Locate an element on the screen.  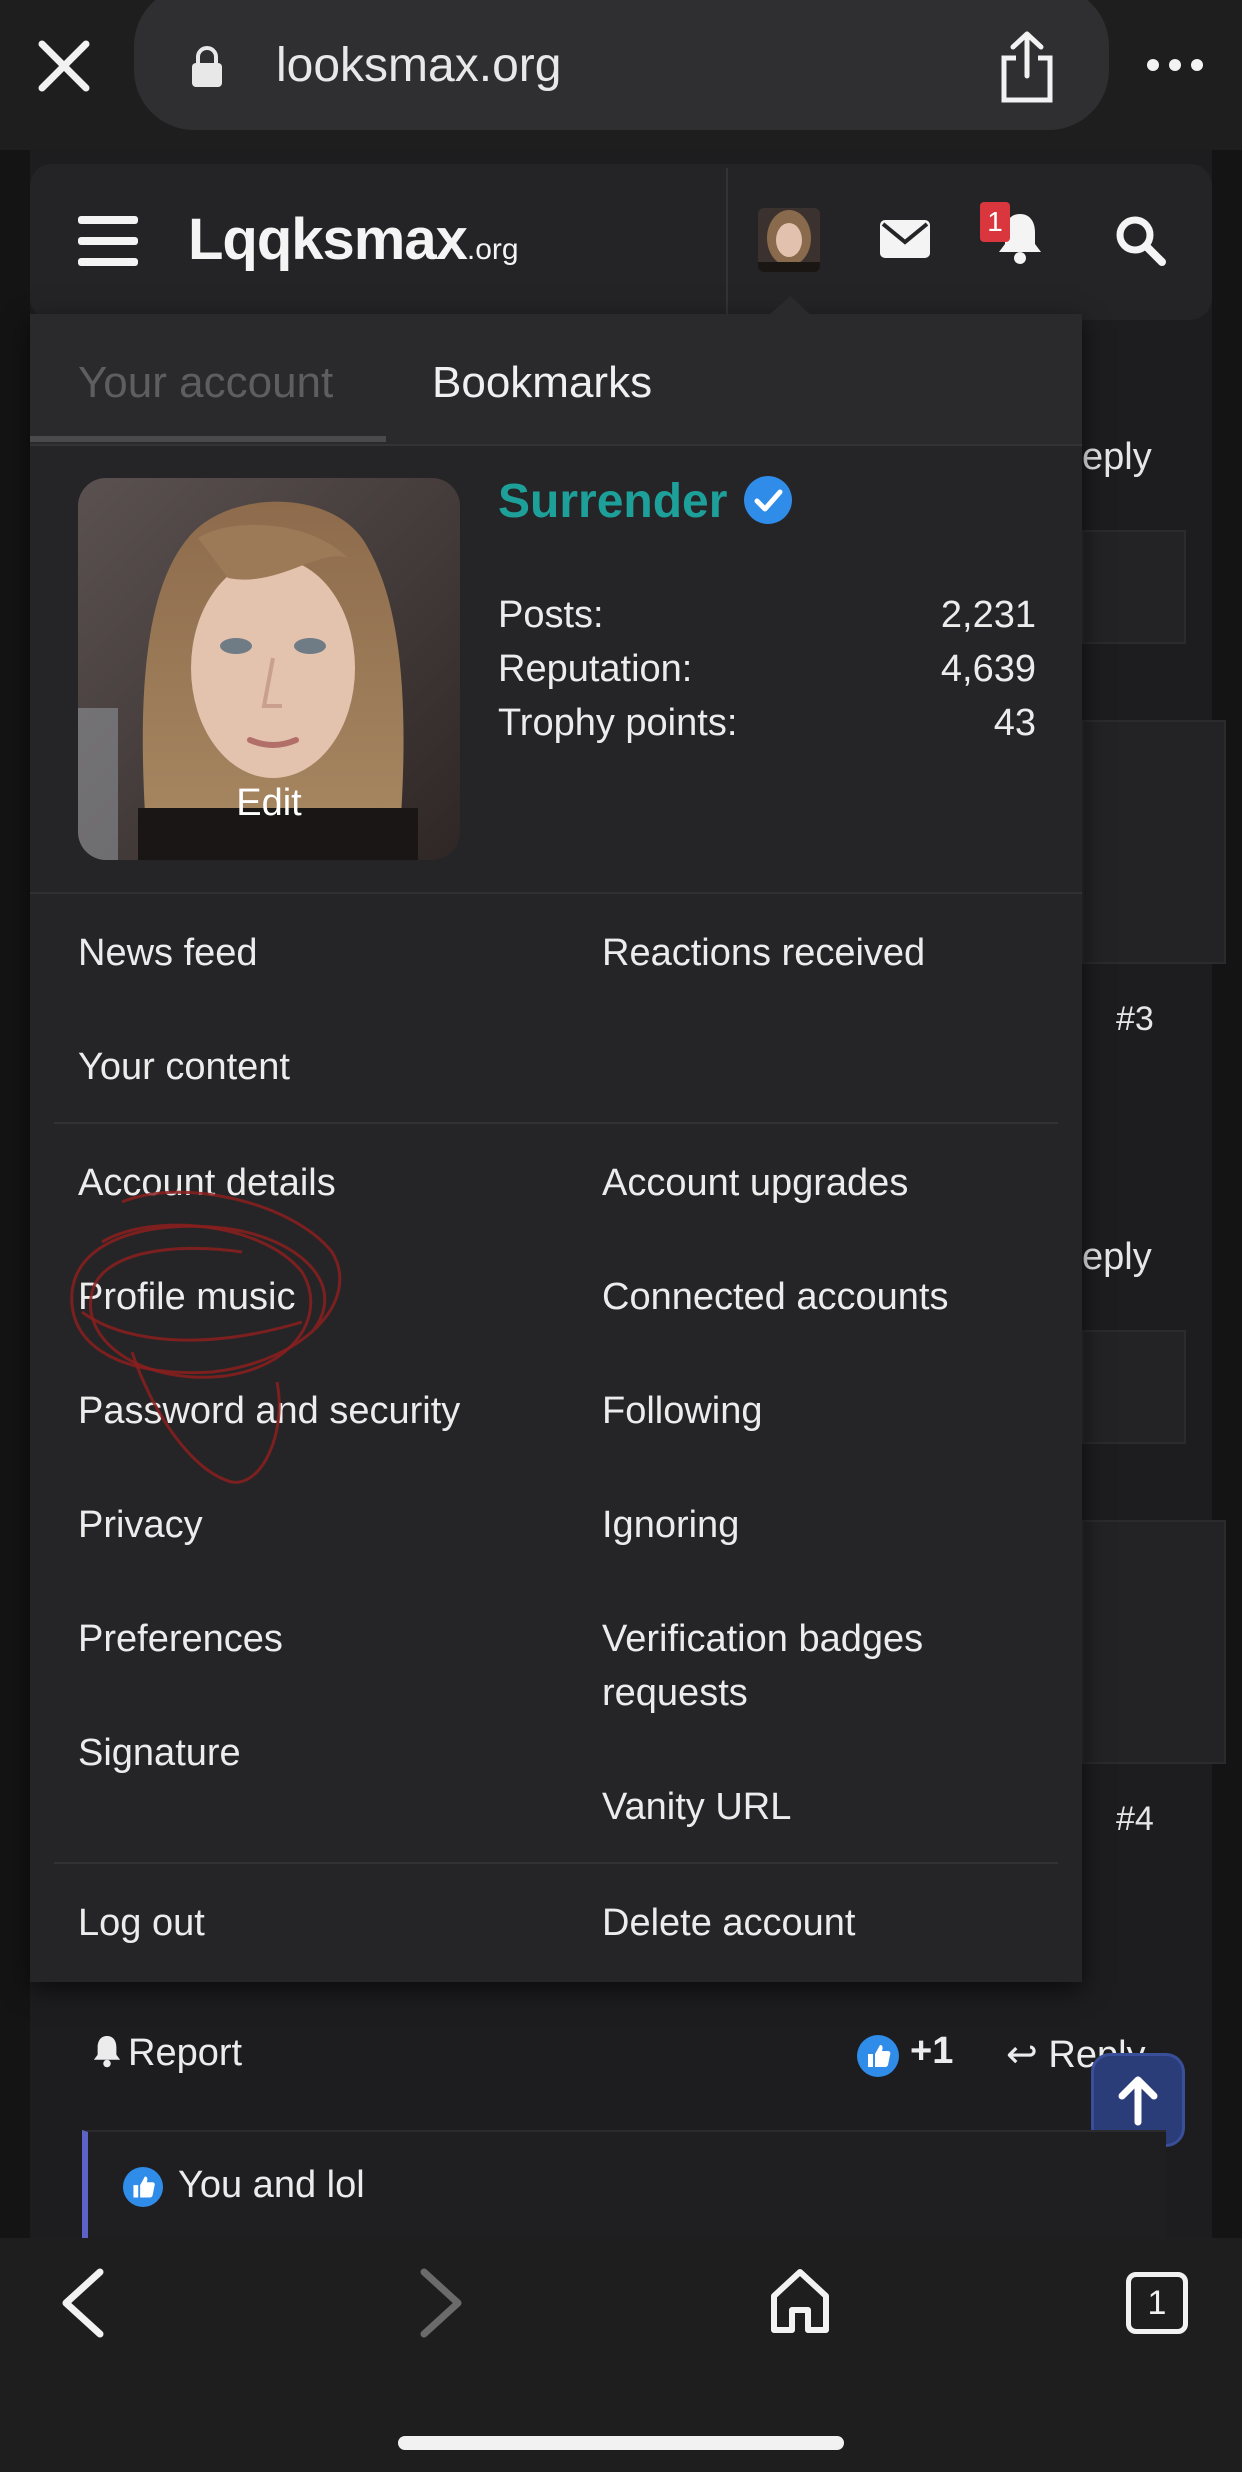
avatar is located at coordinates (789, 240).